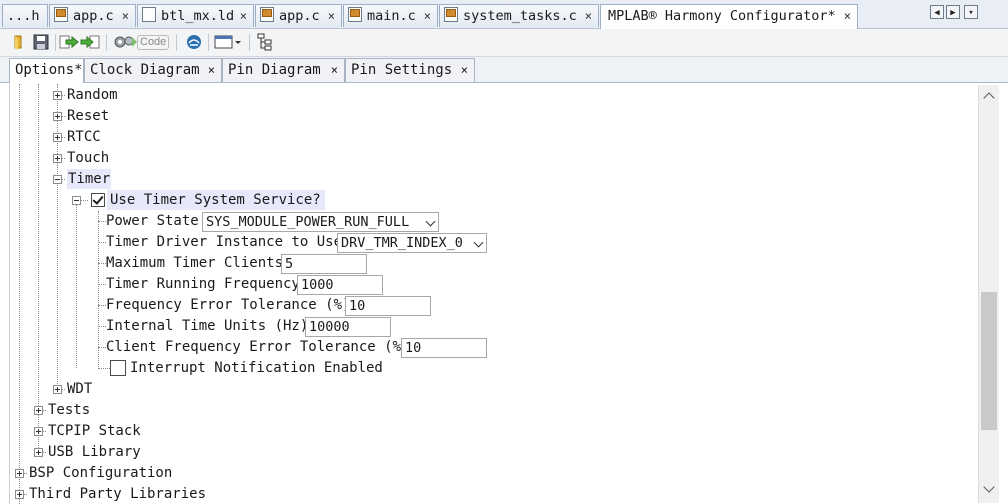  What do you see at coordinates (92, 95) in the screenshot?
I see `tree-node-random: Random` at bounding box center [92, 95].